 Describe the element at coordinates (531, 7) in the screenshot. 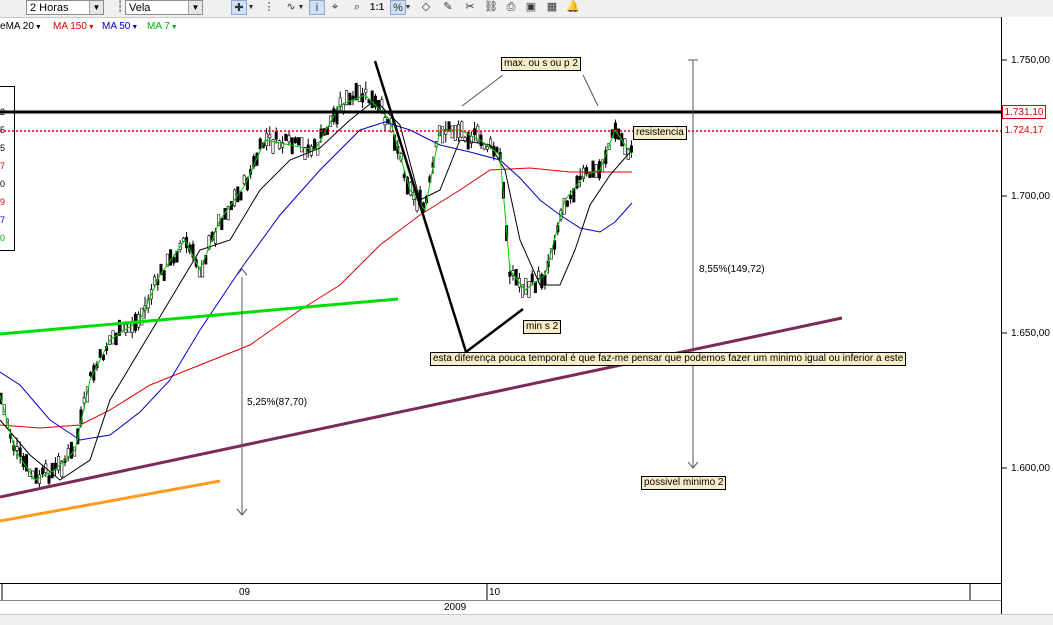

I see `image-icon: ▣` at that location.